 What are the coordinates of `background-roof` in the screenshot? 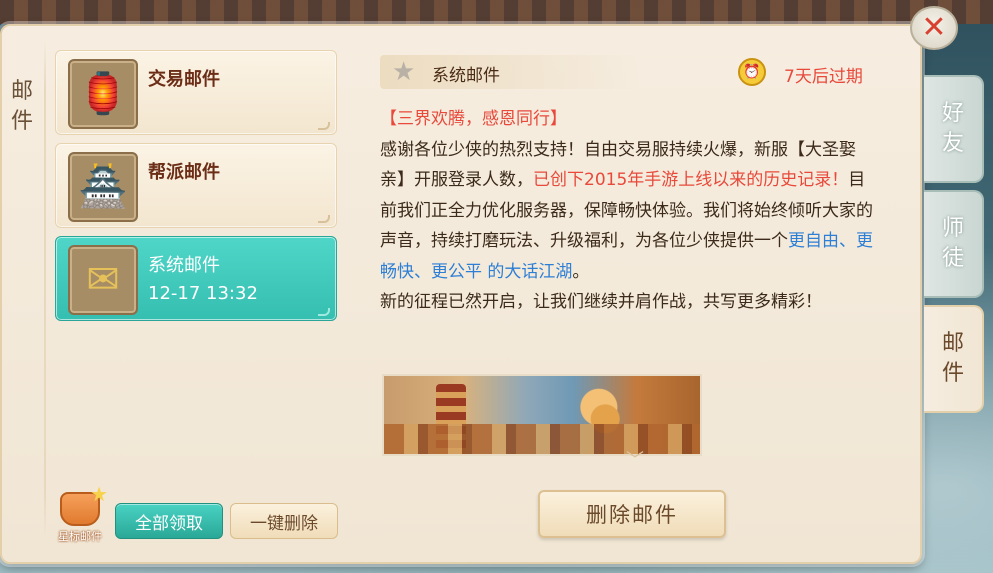 It's located at (496, 12).